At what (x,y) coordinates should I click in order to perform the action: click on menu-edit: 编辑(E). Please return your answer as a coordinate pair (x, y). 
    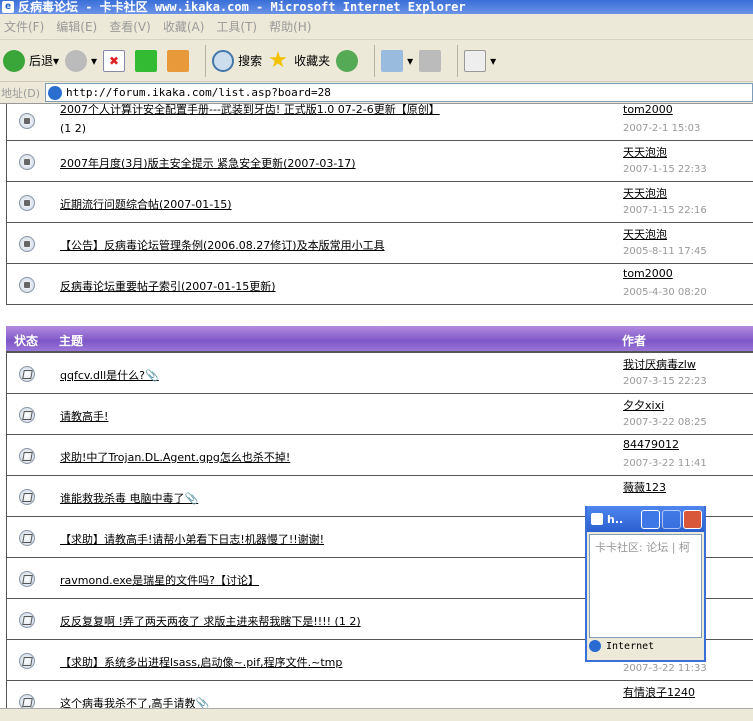
    Looking at the image, I should click on (76, 26).